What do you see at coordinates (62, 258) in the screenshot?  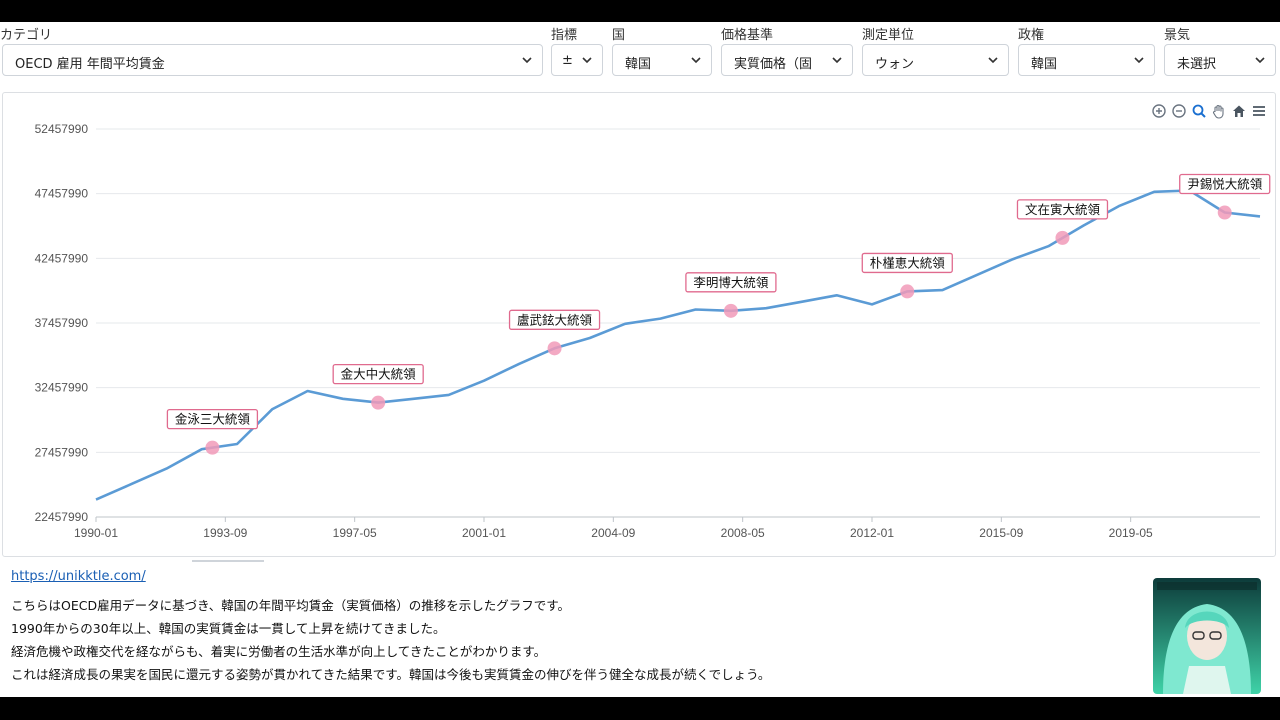 I see `y-tick-label: 42457990` at bounding box center [62, 258].